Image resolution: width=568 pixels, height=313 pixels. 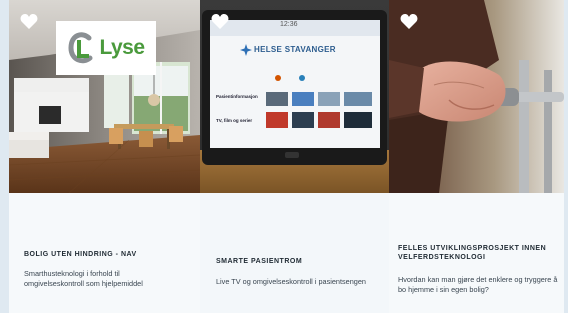 What do you see at coordinates (4, 156) in the screenshot?
I see `grid-left-edge` at bounding box center [4, 156].